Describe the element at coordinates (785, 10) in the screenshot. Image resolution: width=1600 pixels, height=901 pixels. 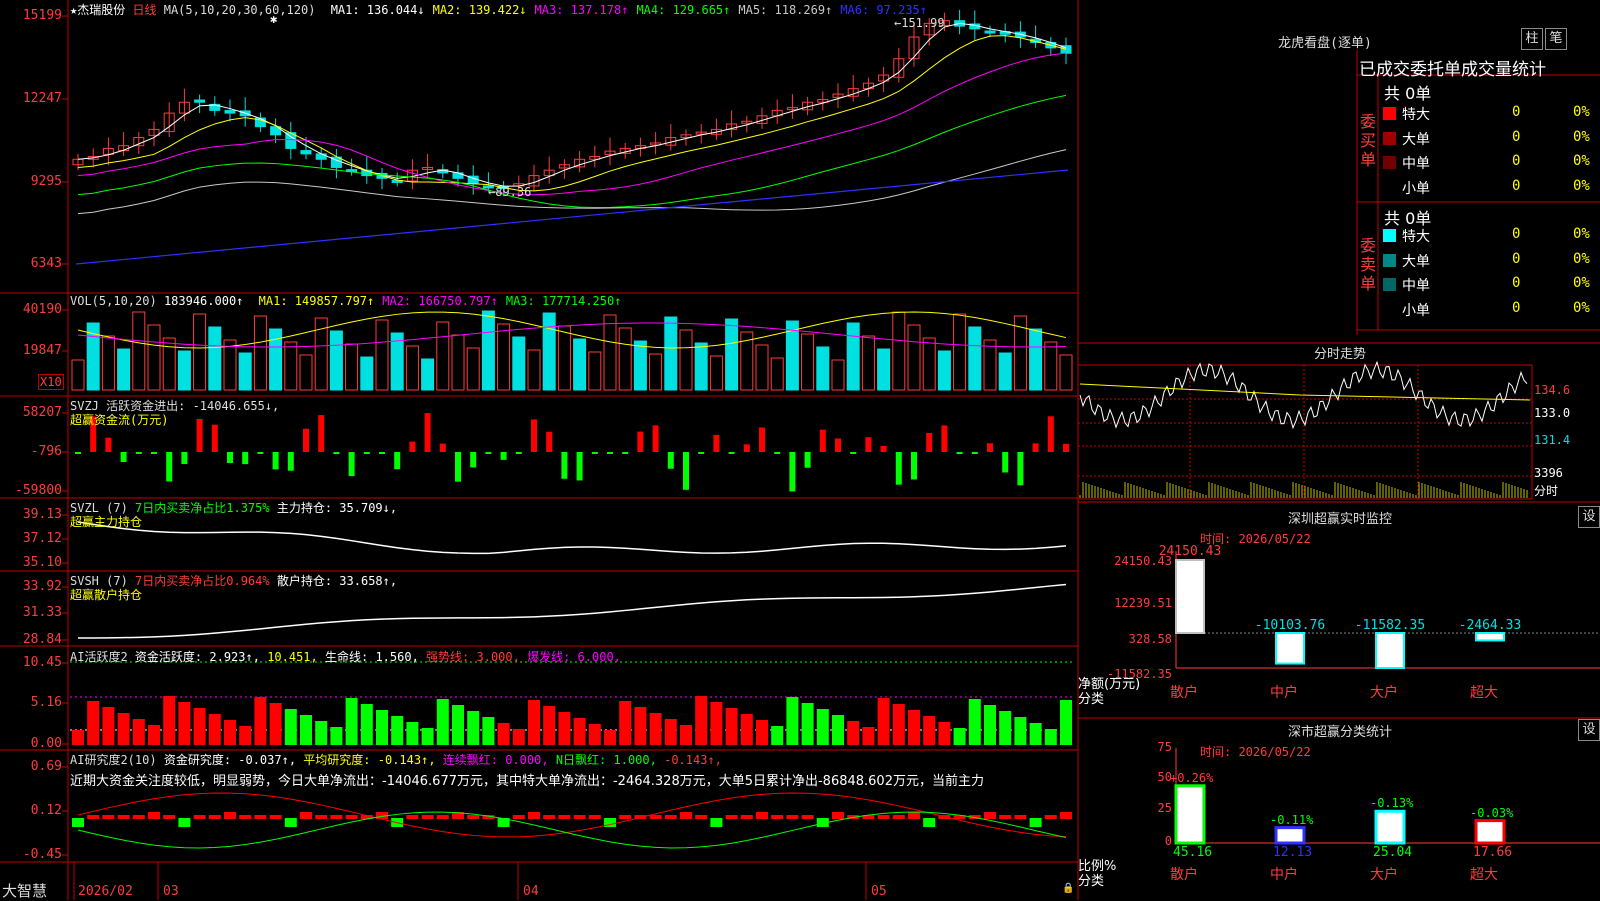
I see `ma-value-5: MA5: 118.269↑` at that location.